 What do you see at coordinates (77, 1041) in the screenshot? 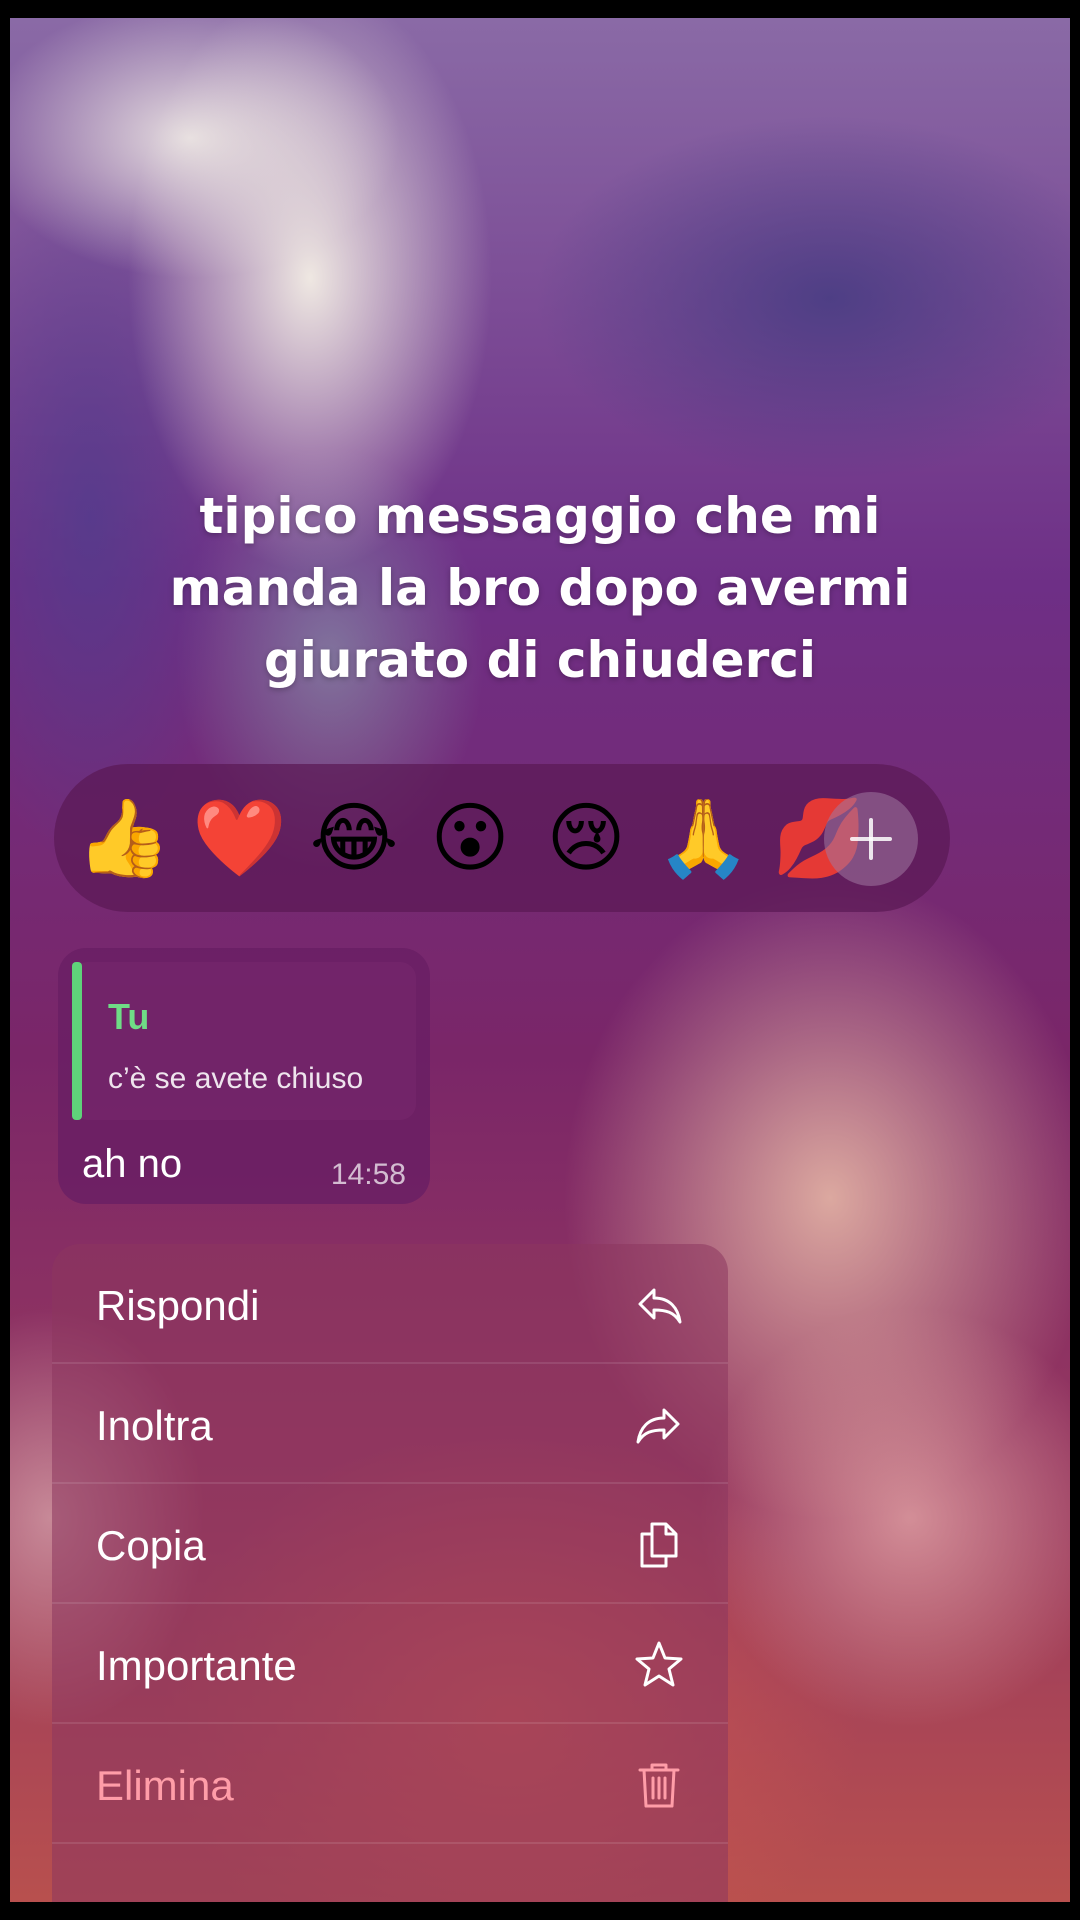
I see `quote-accent-bar` at bounding box center [77, 1041].